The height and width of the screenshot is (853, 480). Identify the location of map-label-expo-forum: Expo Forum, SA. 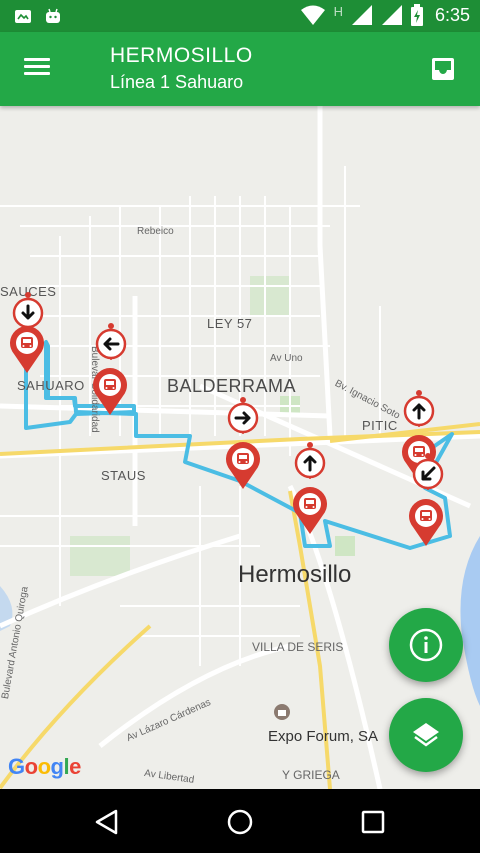
(323, 736).